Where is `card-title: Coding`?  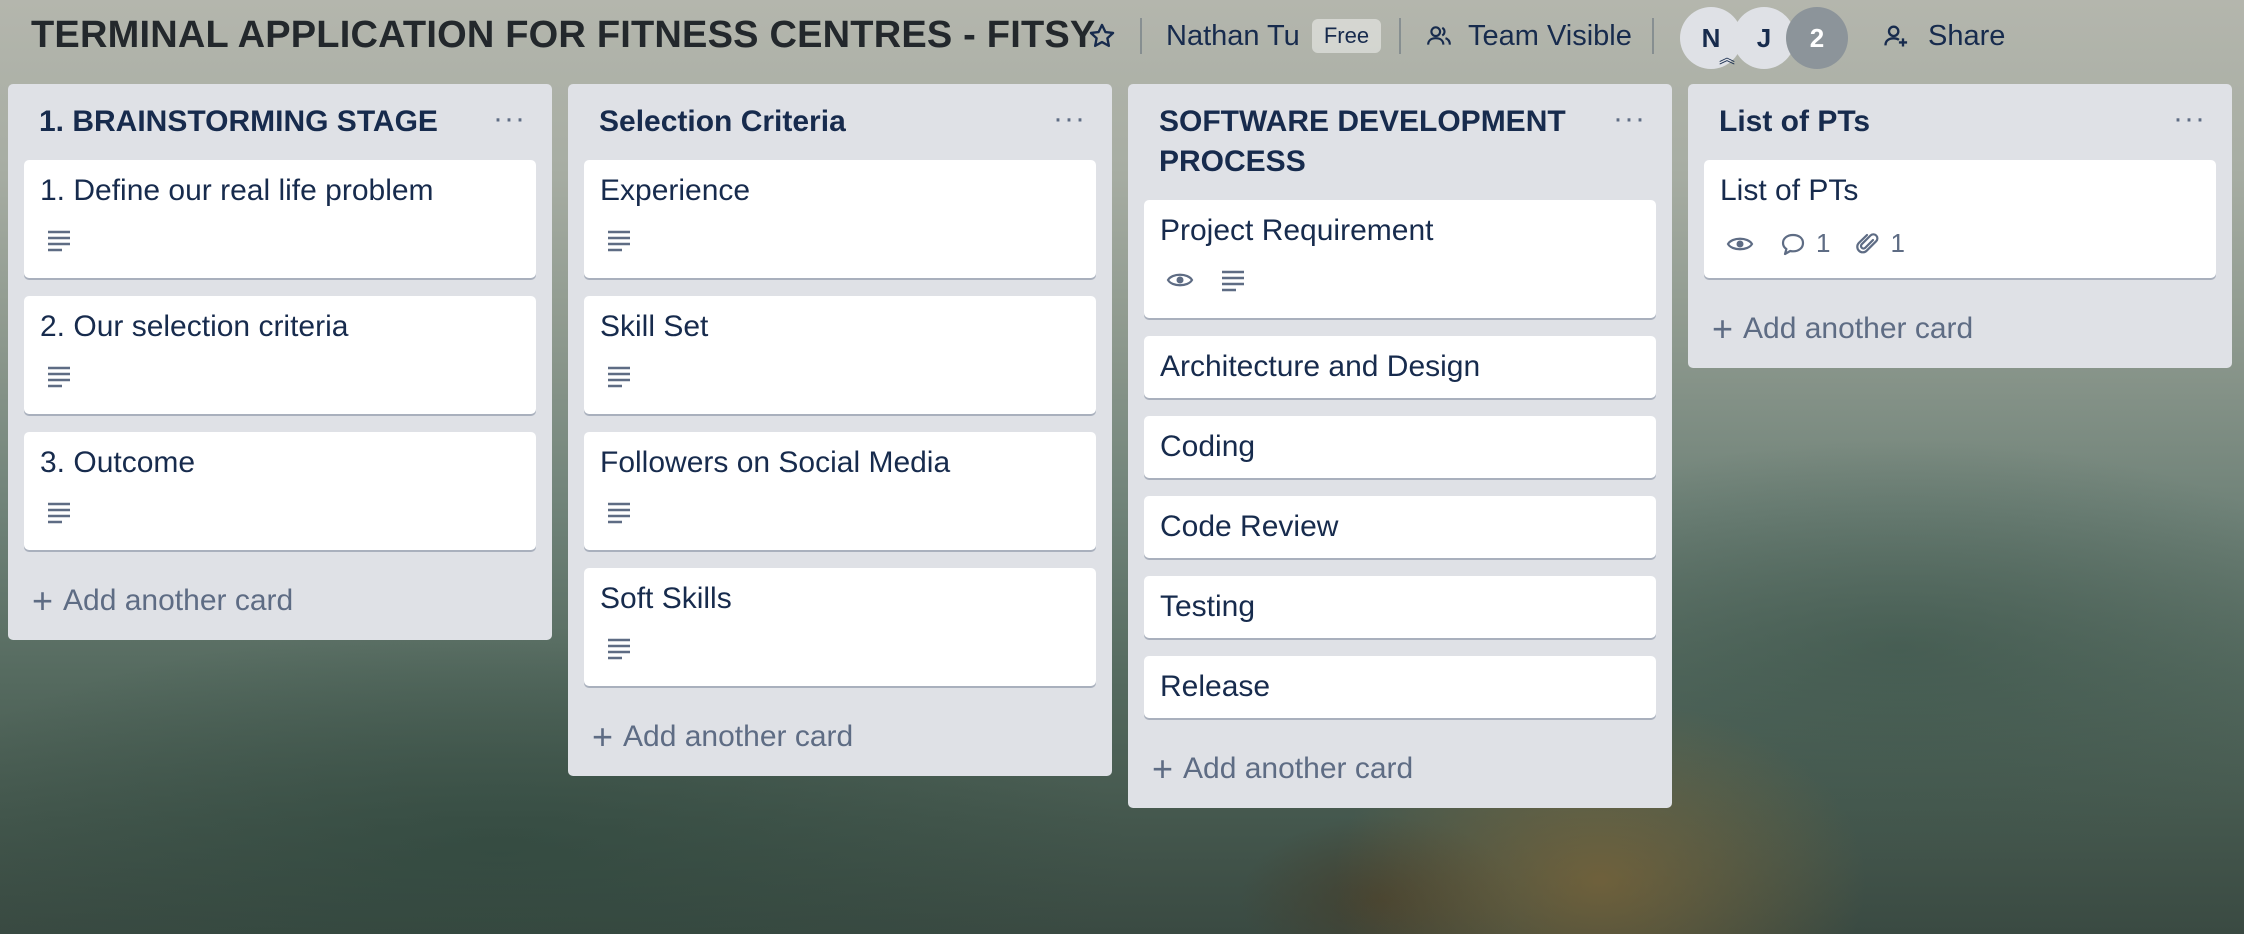
card-title: Coding is located at coordinates (1208, 446).